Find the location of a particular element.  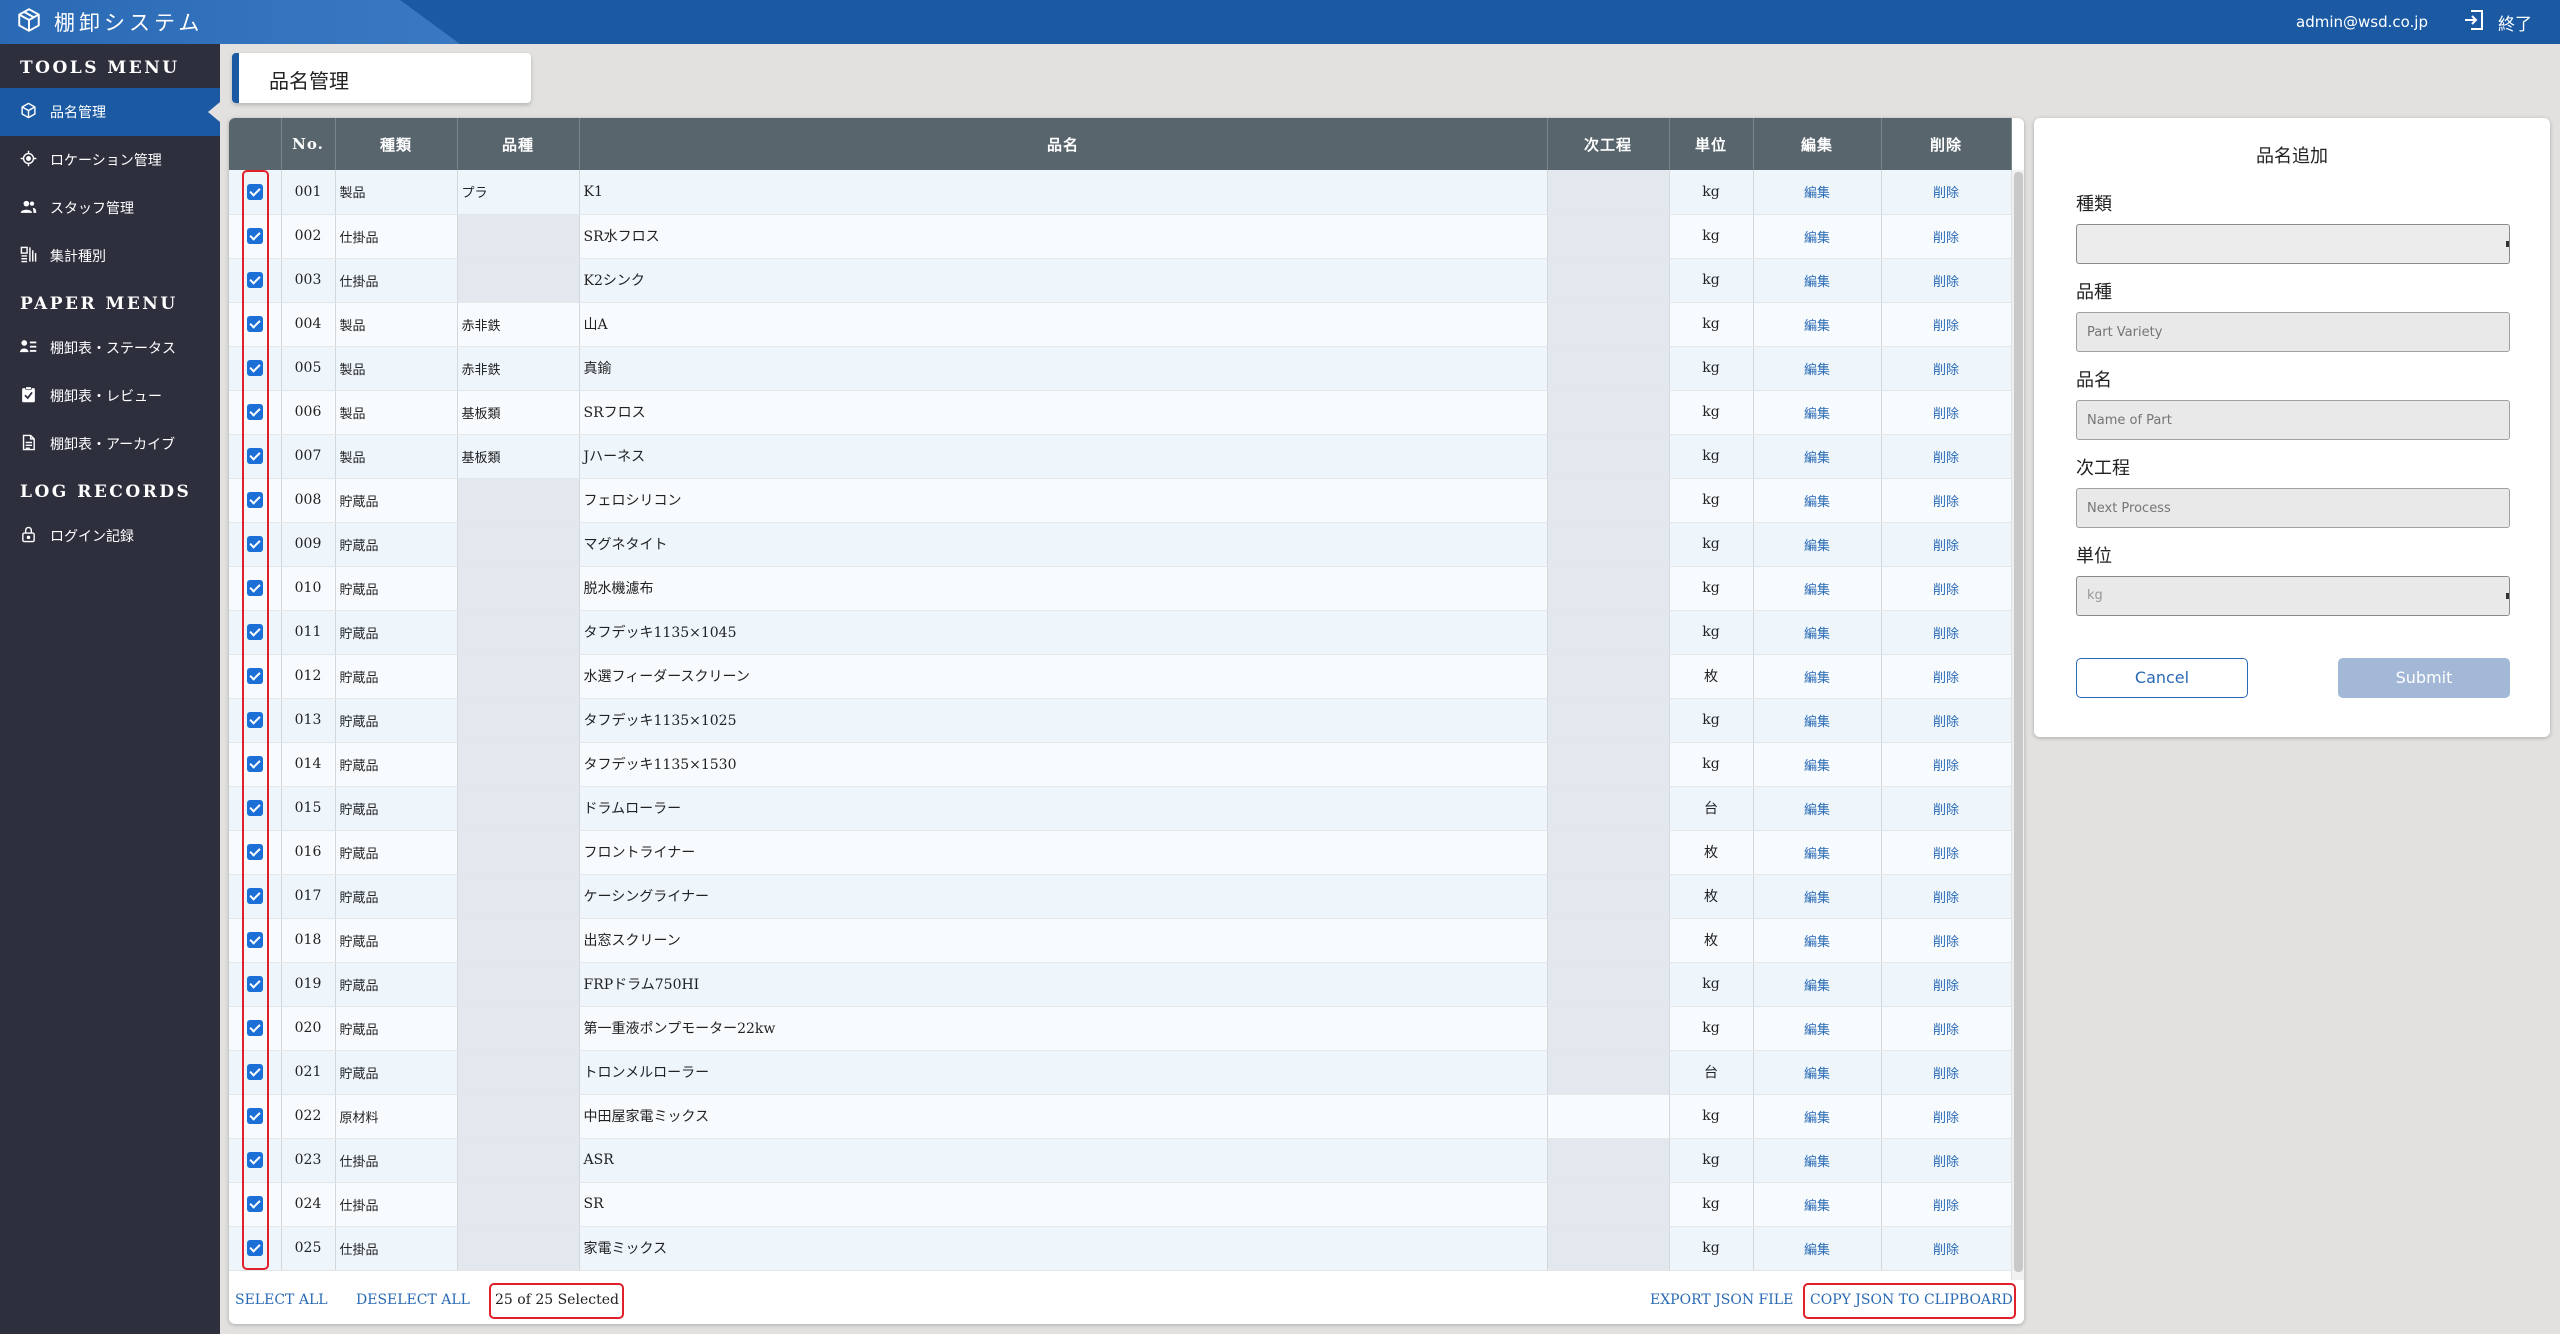

table-row: 014 貯蔵品 タフデッキ1135×1530 kg 編集 削除 is located at coordinates (1120, 764).